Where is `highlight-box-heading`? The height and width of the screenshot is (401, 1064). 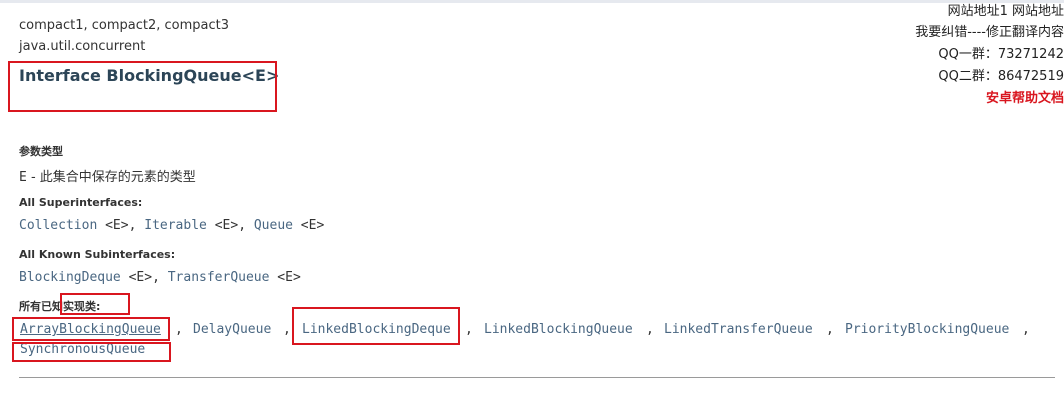
highlight-box-heading is located at coordinates (95, 304).